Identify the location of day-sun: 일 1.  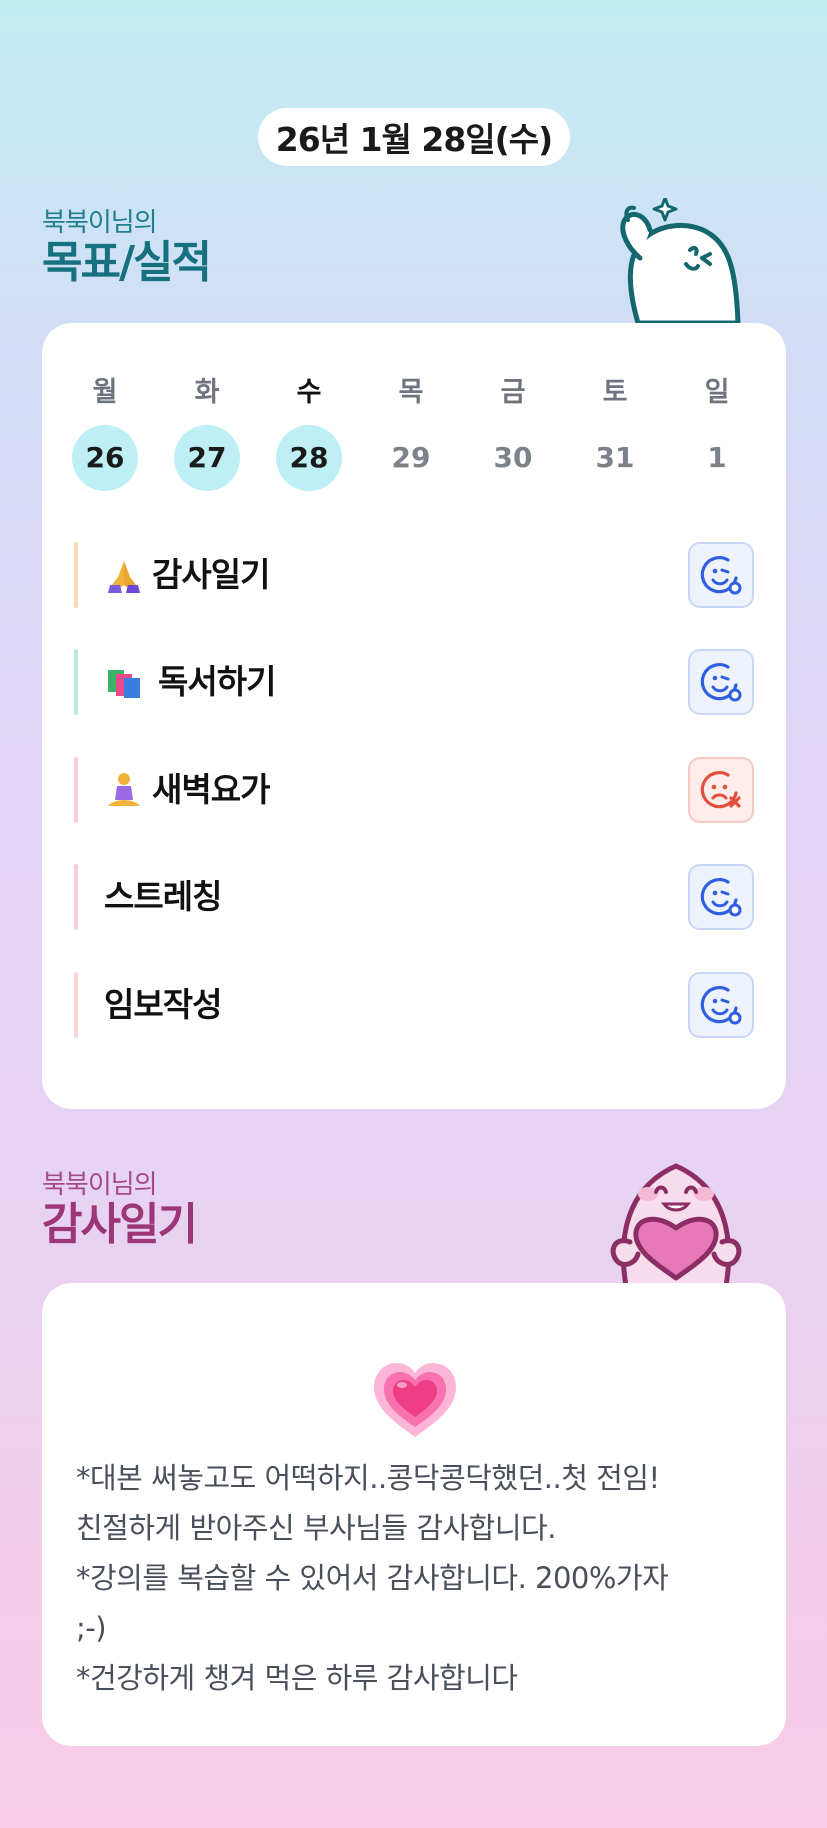
(717, 432).